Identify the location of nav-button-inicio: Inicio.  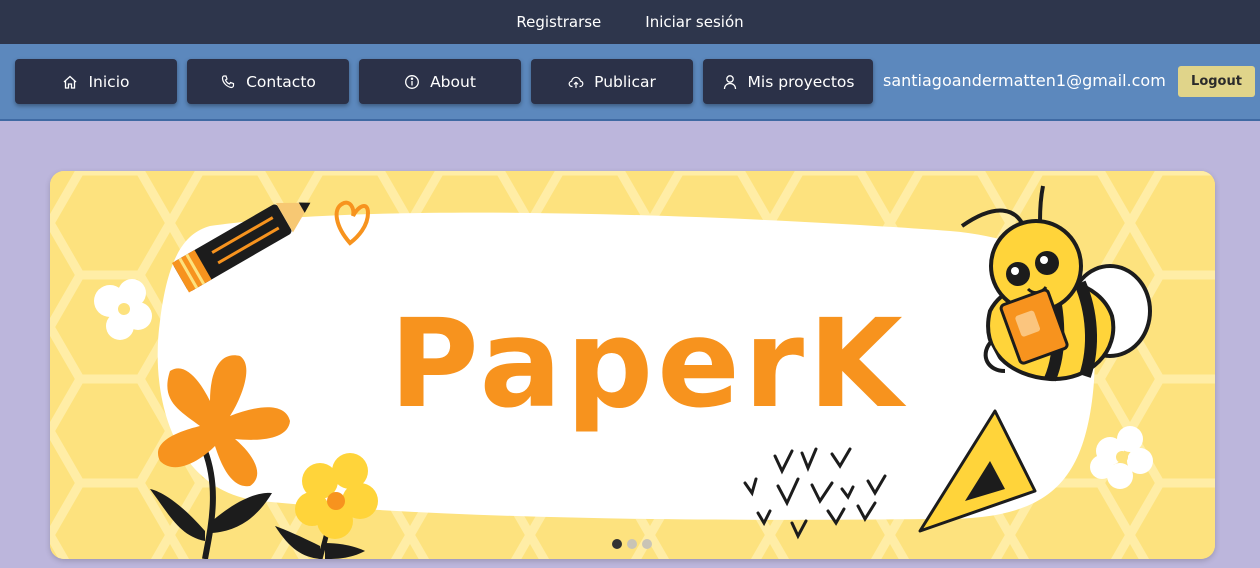
(96, 81).